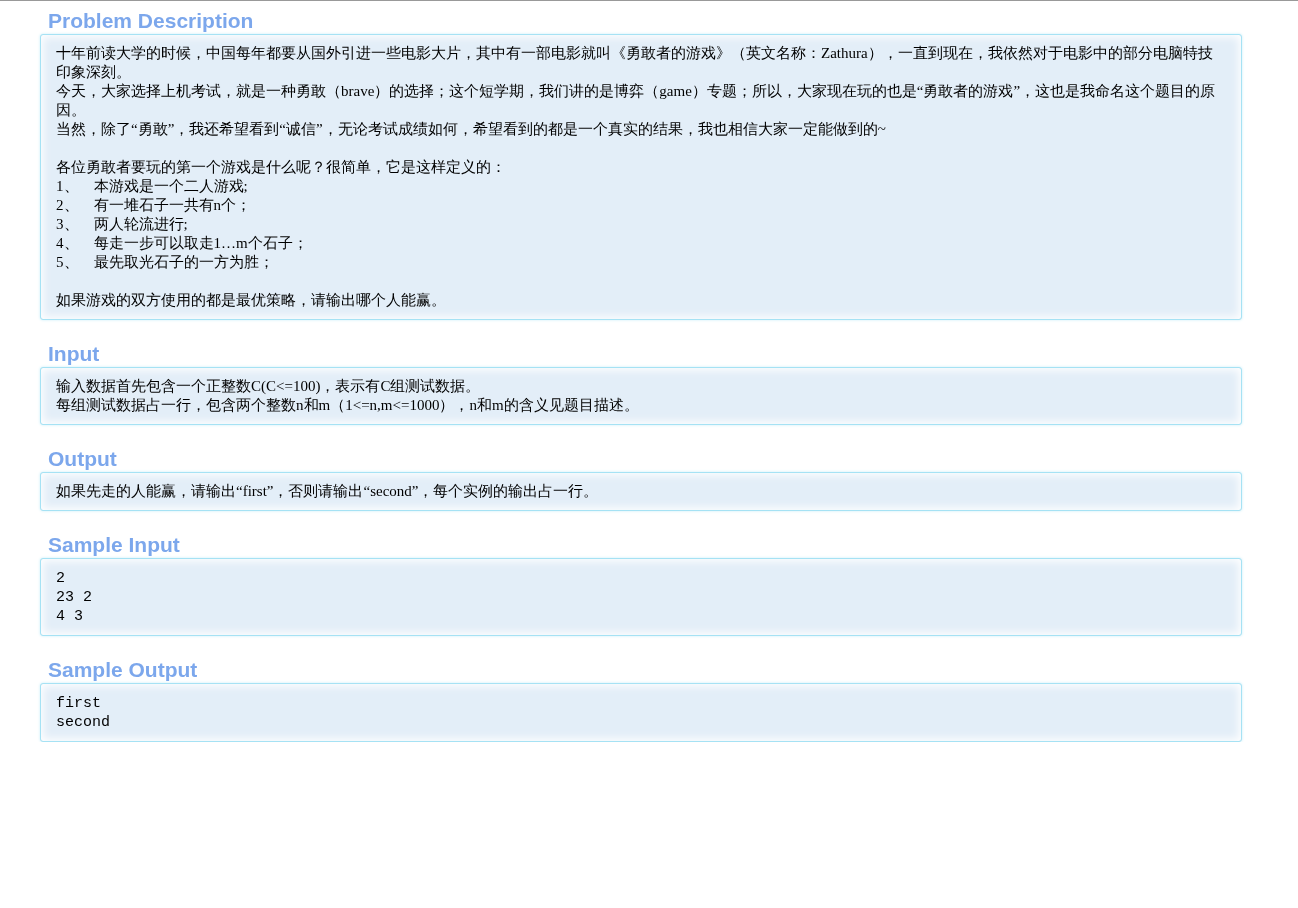 The height and width of the screenshot is (908, 1298). Describe the element at coordinates (635, 63) in the screenshot. I see `paragraph: 十年前读大学的时候，中国每年都要从国外引进一些电影大片，其中有一部电影就叫《勇敢者的游戏》（英文名称：Zathura），一直到现在，我依然对于电影中的部分电脑特技印象深刻。` at that location.